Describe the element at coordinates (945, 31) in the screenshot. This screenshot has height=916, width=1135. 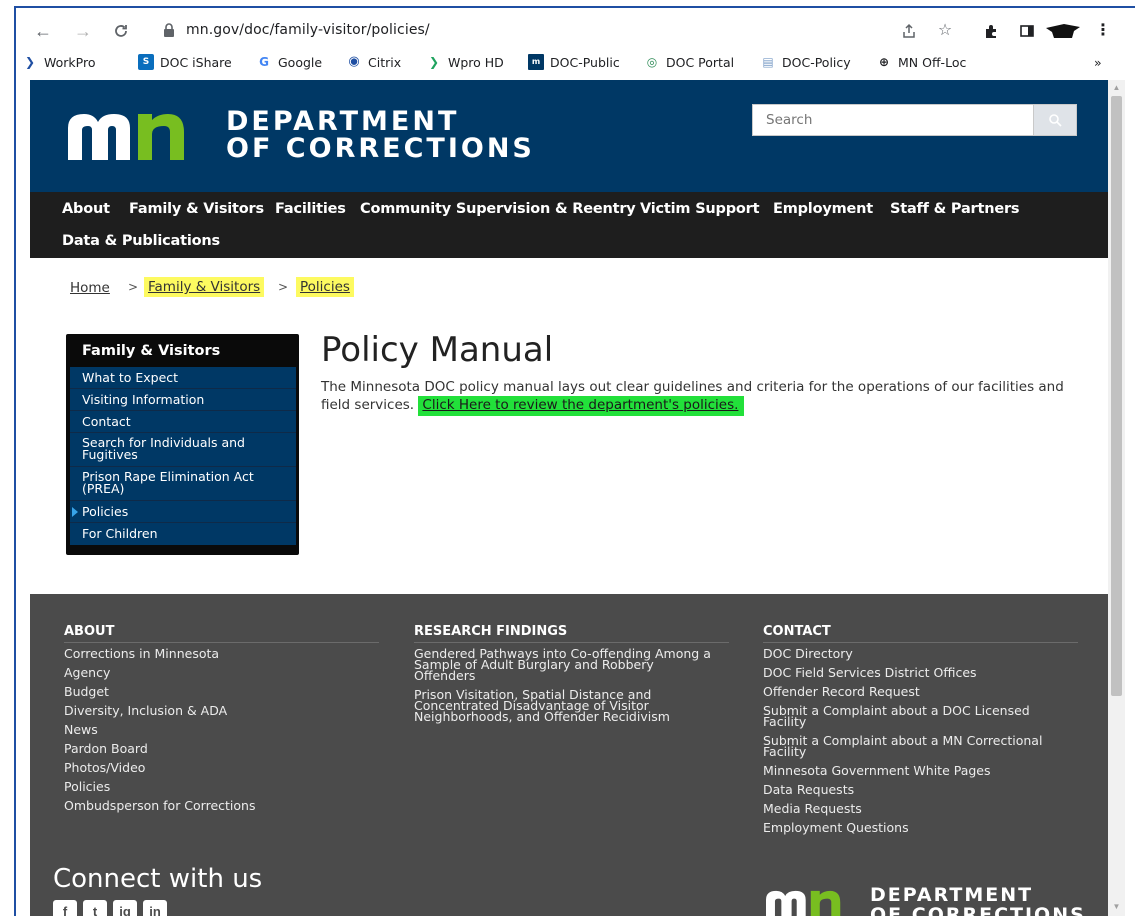
I see `star-icon: ☆` at that location.